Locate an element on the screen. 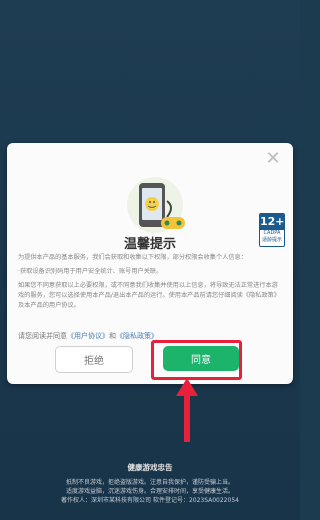  refuse-button: 拒绝 is located at coordinates (94, 359).